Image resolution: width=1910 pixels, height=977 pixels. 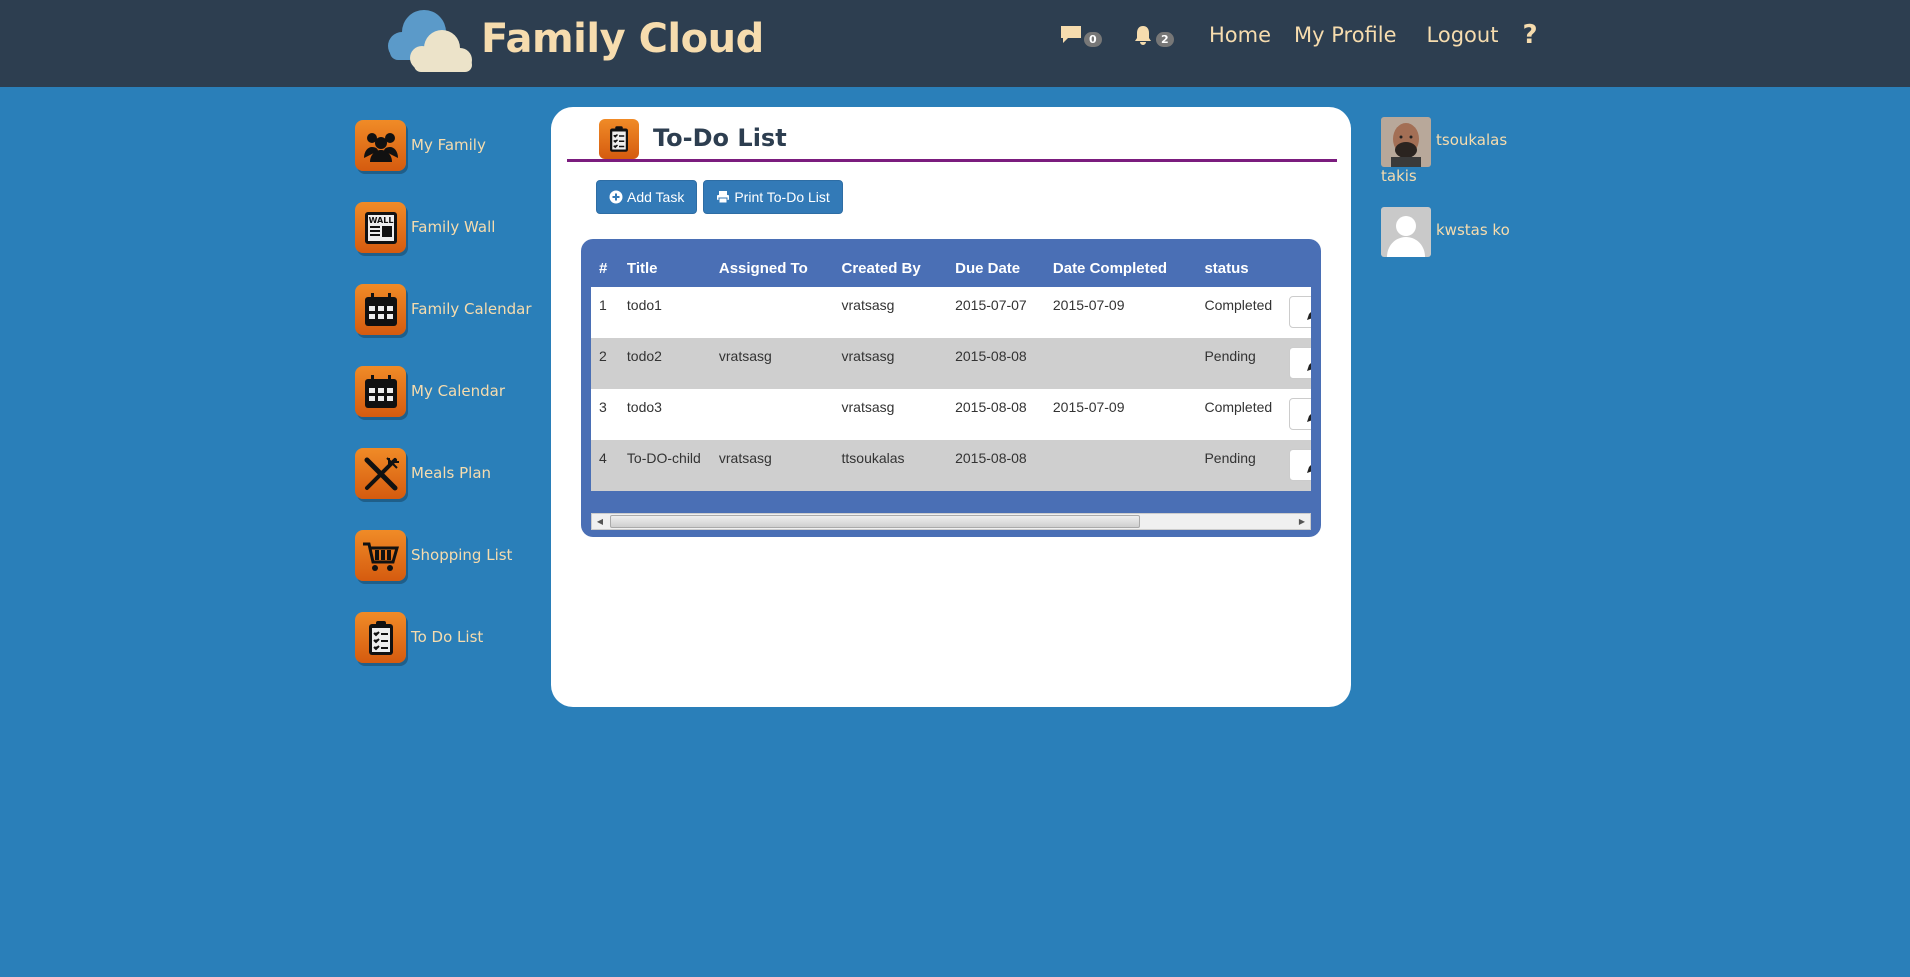 What do you see at coordinates (1239, 414) in the screenshot?
I see `cell-status: Completed` at bounding box center [1239, 414].